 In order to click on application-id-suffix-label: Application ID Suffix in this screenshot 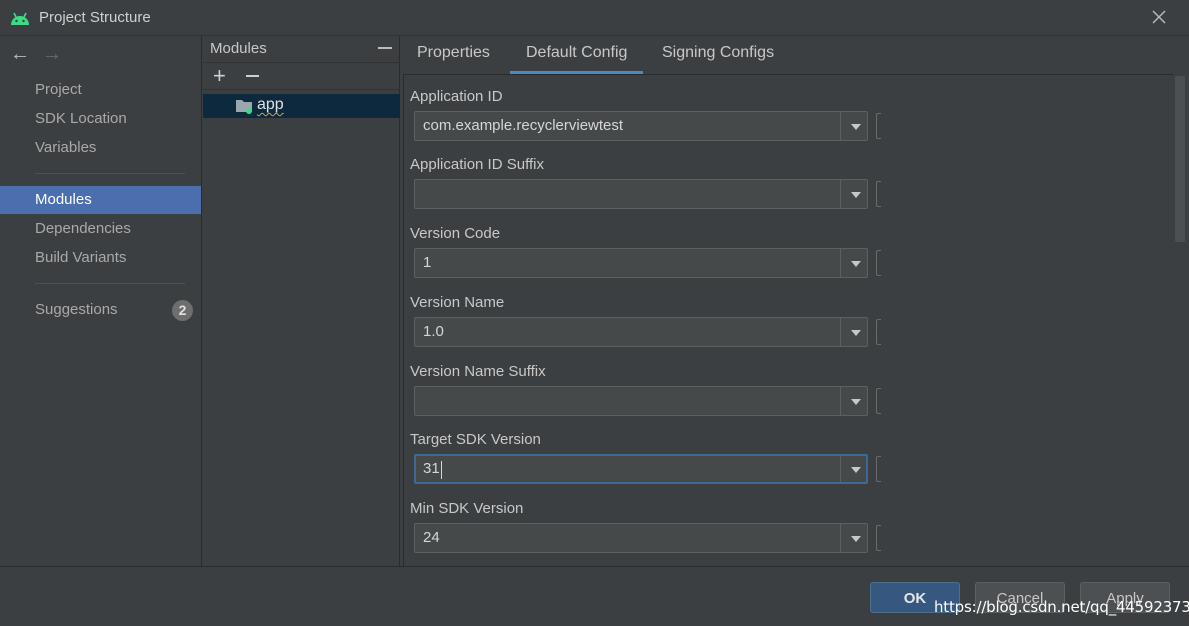, I will do `click(477, 164)`.